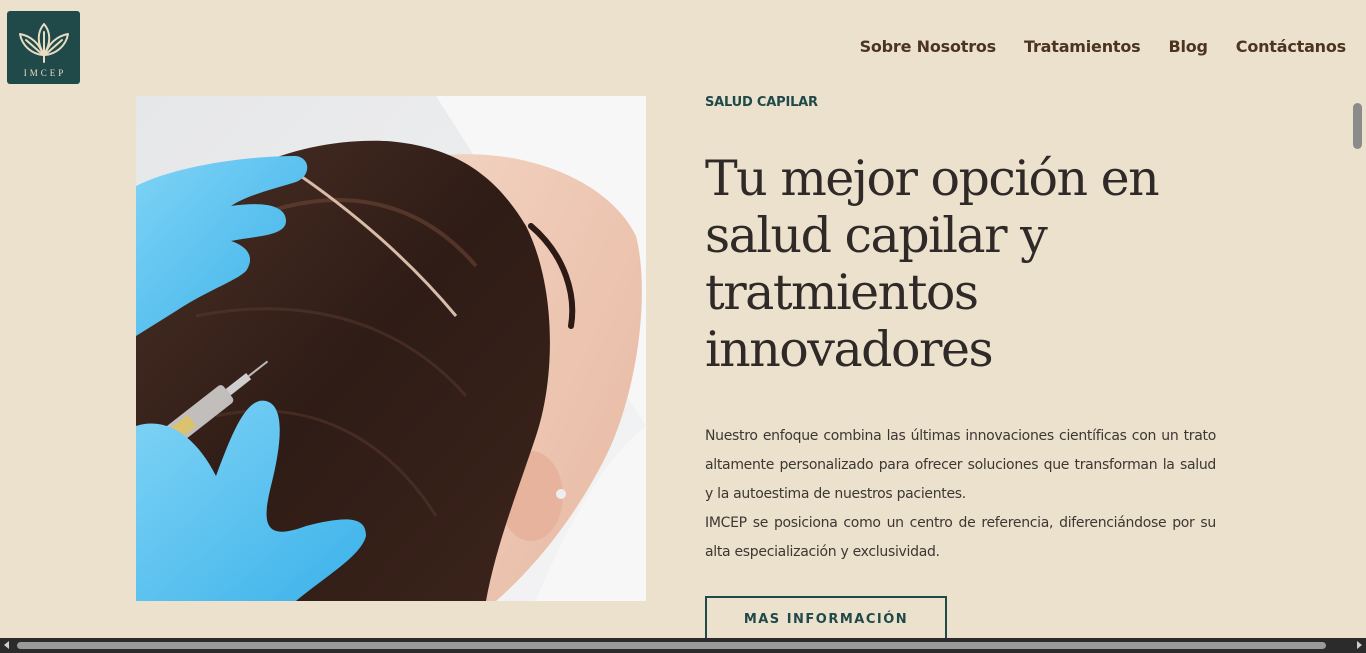  What do you see at coordinates (761, 102) in the screenshot?
I see `section-eyebrow: SALUD CAPILAR` at bounding box center [761, 102].